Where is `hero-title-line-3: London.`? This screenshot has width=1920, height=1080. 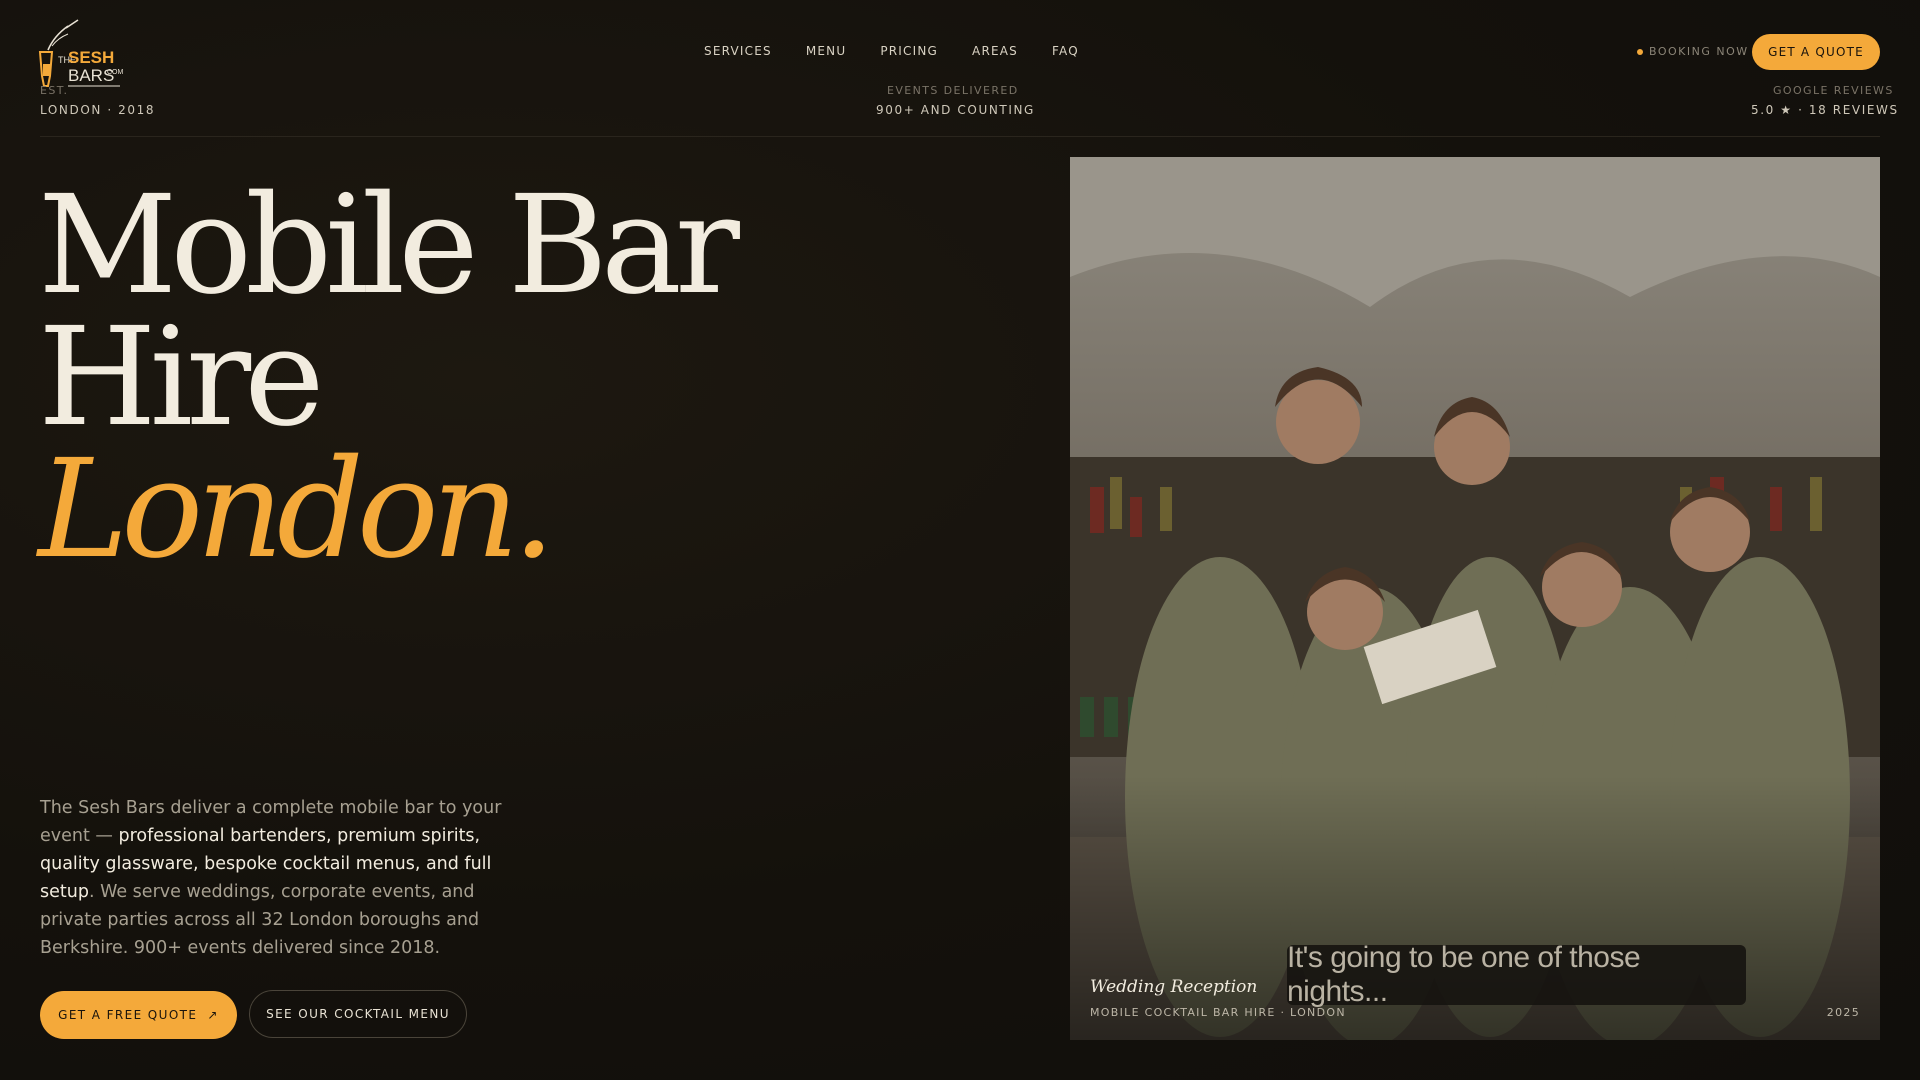 hero-title-line-3: London. is located at coordinates (297, 510).